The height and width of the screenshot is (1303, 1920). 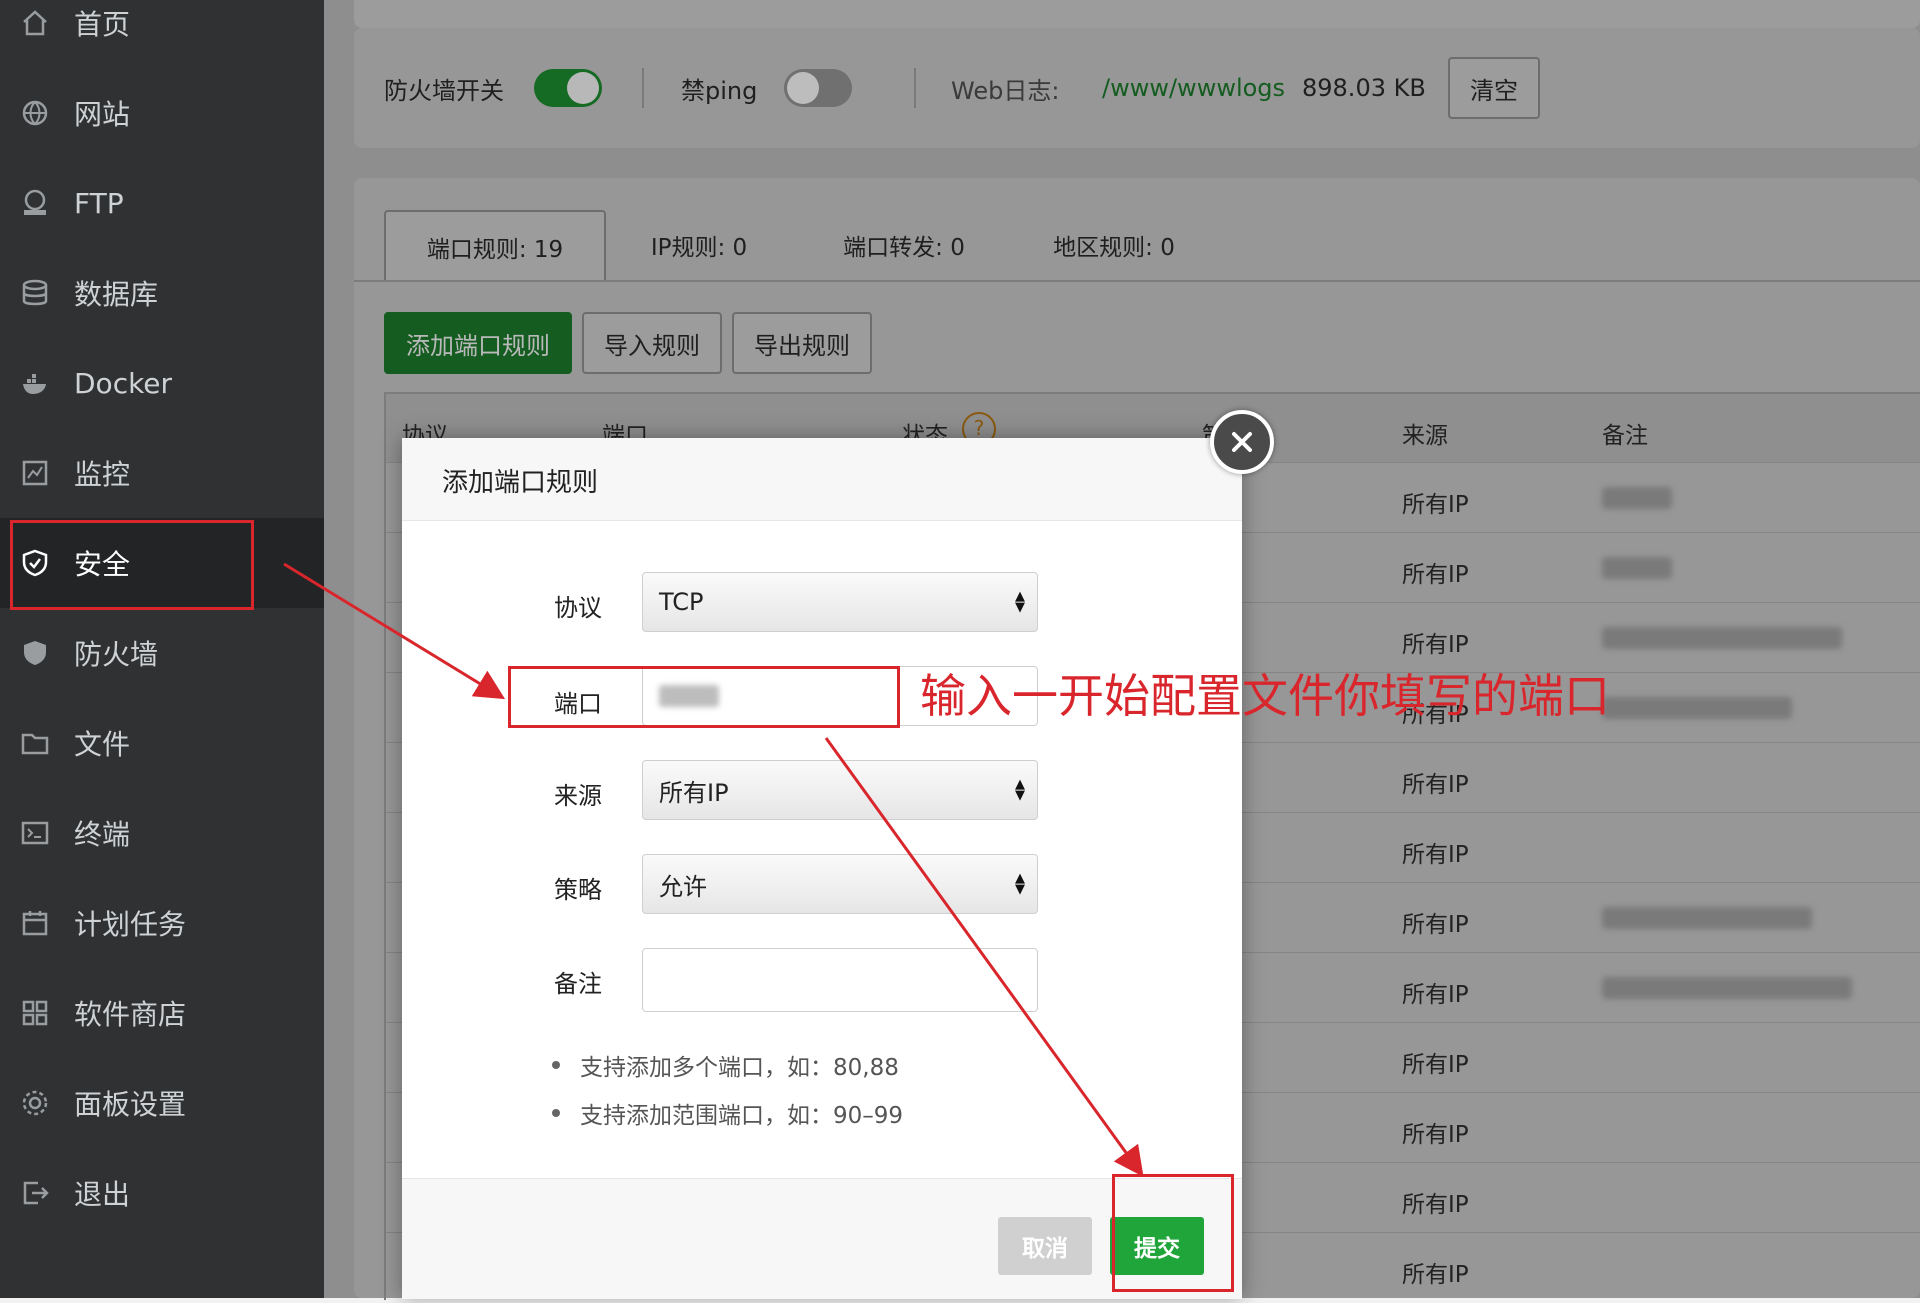 What do you see at coordinates (394, 631) in the screenshot?
I see `arrow-to-port` at bounding box center [394, 631].